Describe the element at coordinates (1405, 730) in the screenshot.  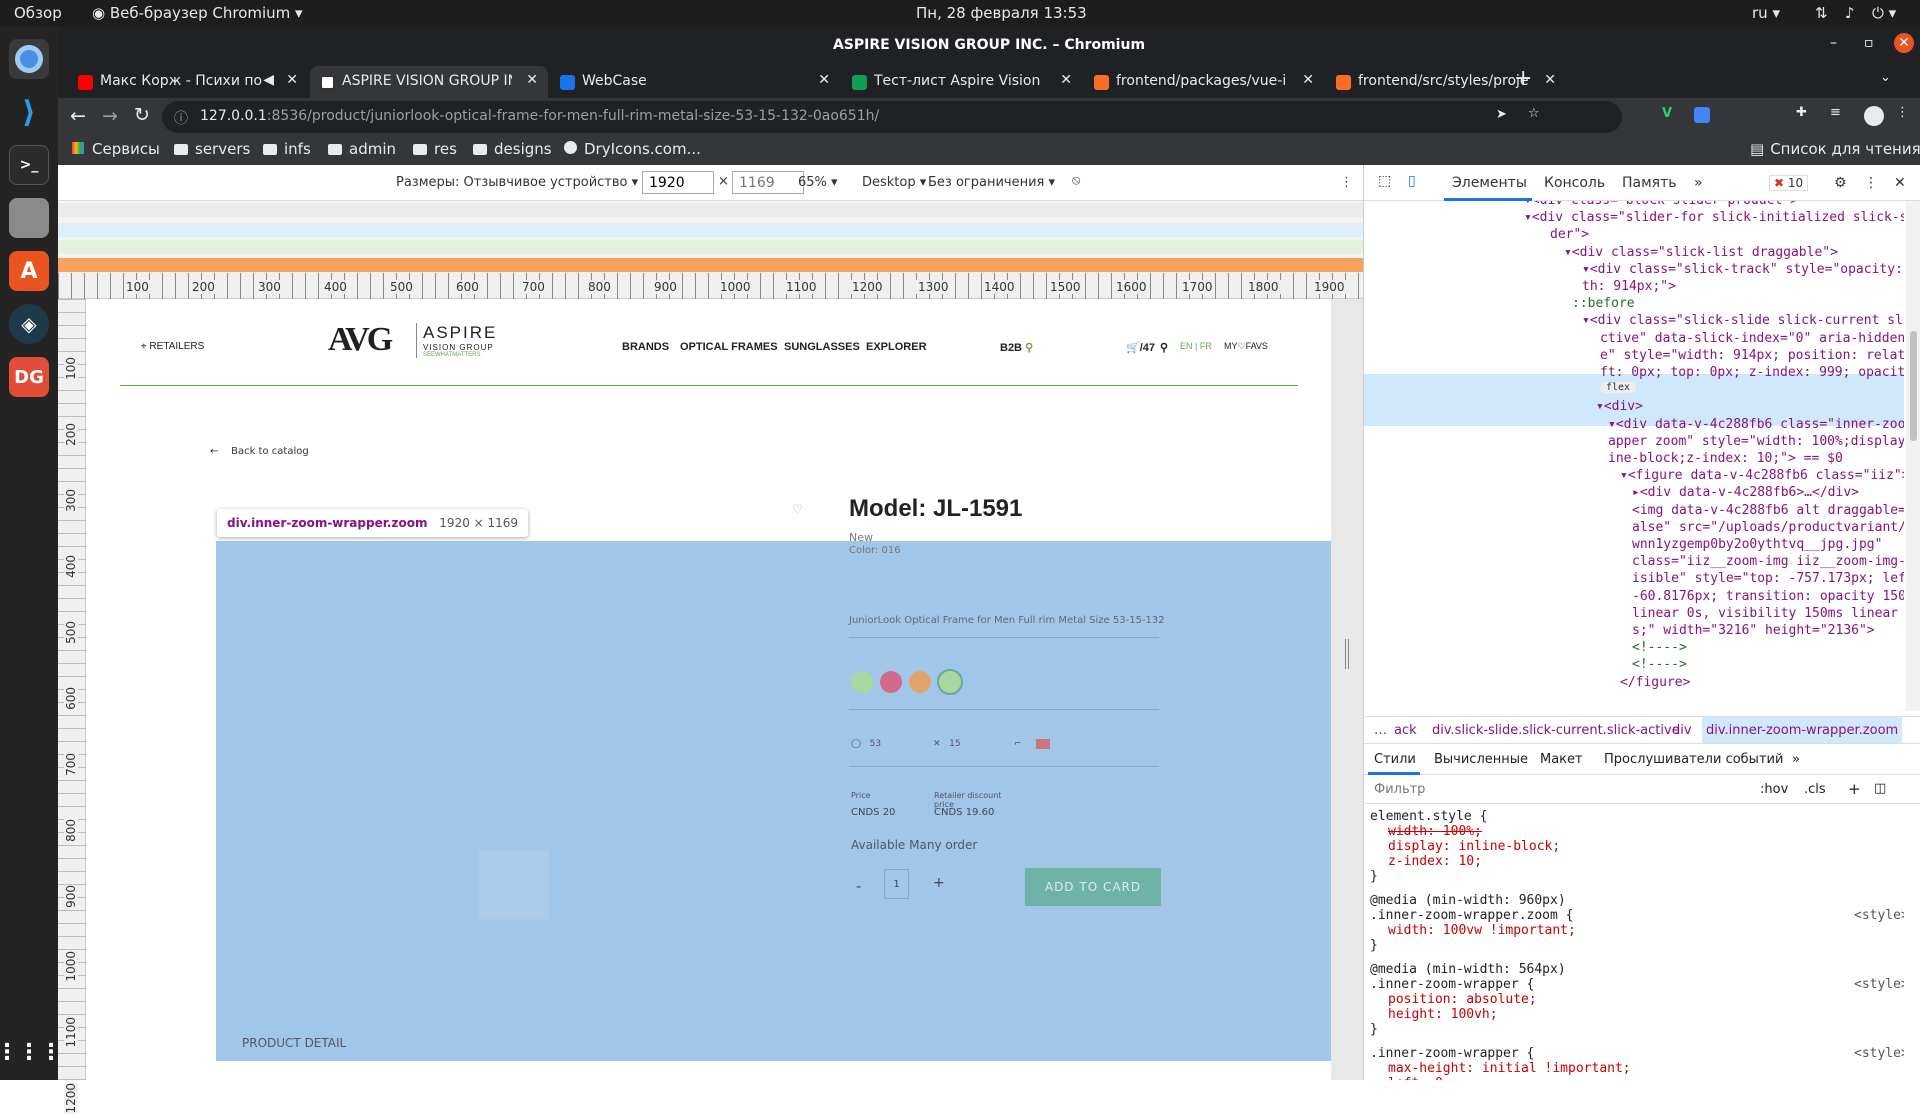
I see `breadcrumb-item: ack` at that location.